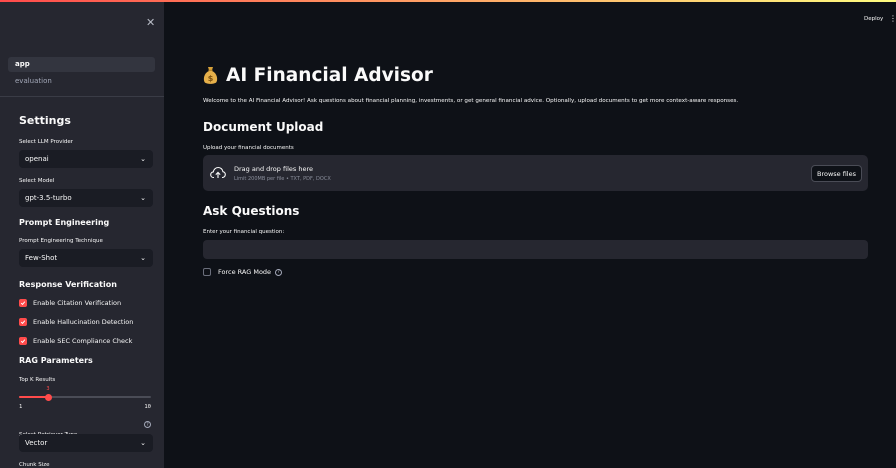 The height and width of the screenshot is (468, 896). I want to click on money-bag-icon: $, so click(210, 75).